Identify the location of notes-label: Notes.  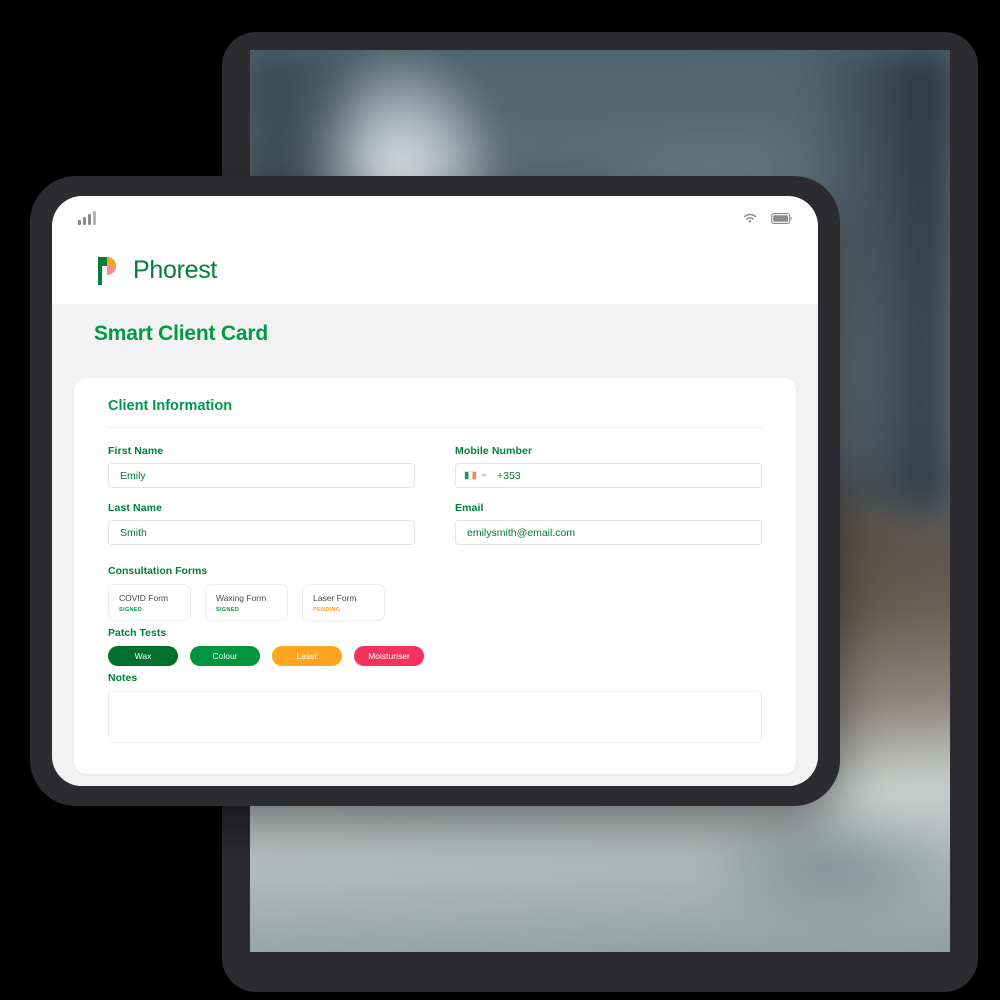
(123, 678).